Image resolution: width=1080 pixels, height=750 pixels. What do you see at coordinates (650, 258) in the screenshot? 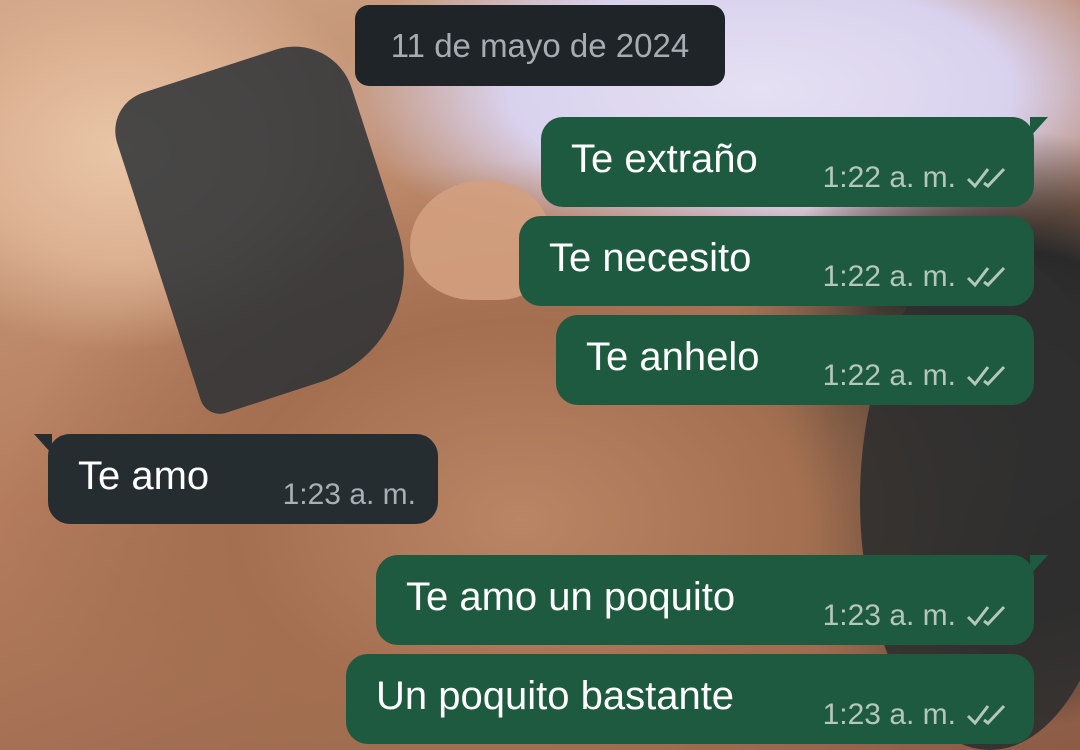
I see `message-text: Te necesito` at bounding box center [650, 258].